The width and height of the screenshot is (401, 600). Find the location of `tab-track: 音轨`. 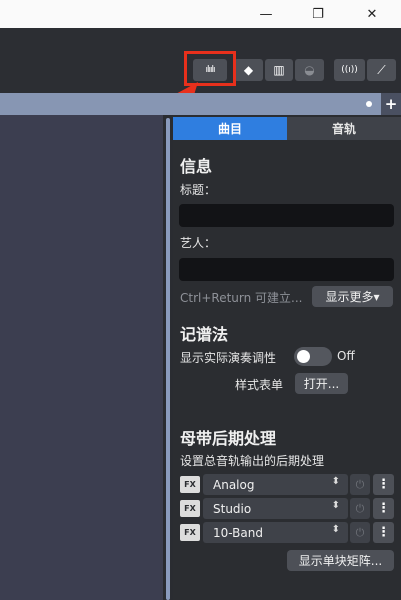

tab-track: 音轨 is located at coordinates (344, 128).